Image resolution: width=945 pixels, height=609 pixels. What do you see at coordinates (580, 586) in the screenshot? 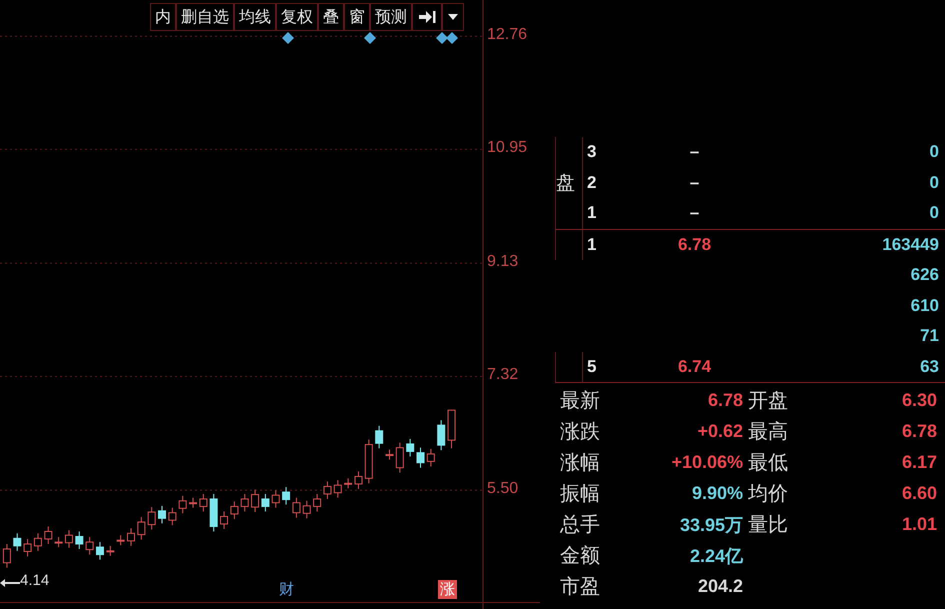
I see `stat-label: 市盈` at bounding box center [580, 586].